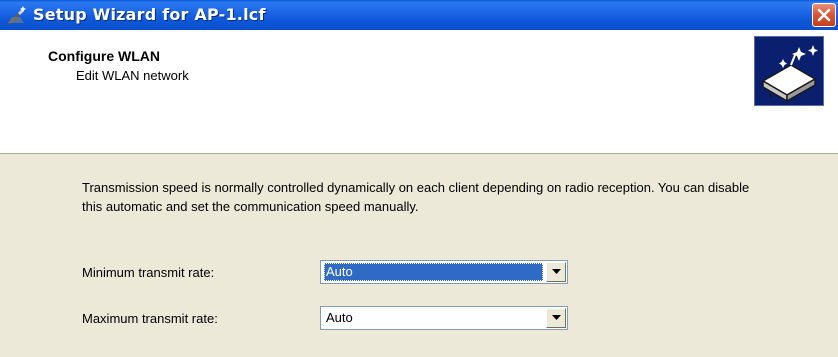  I want to click on wizard-wand-icon, so click(17, 15).